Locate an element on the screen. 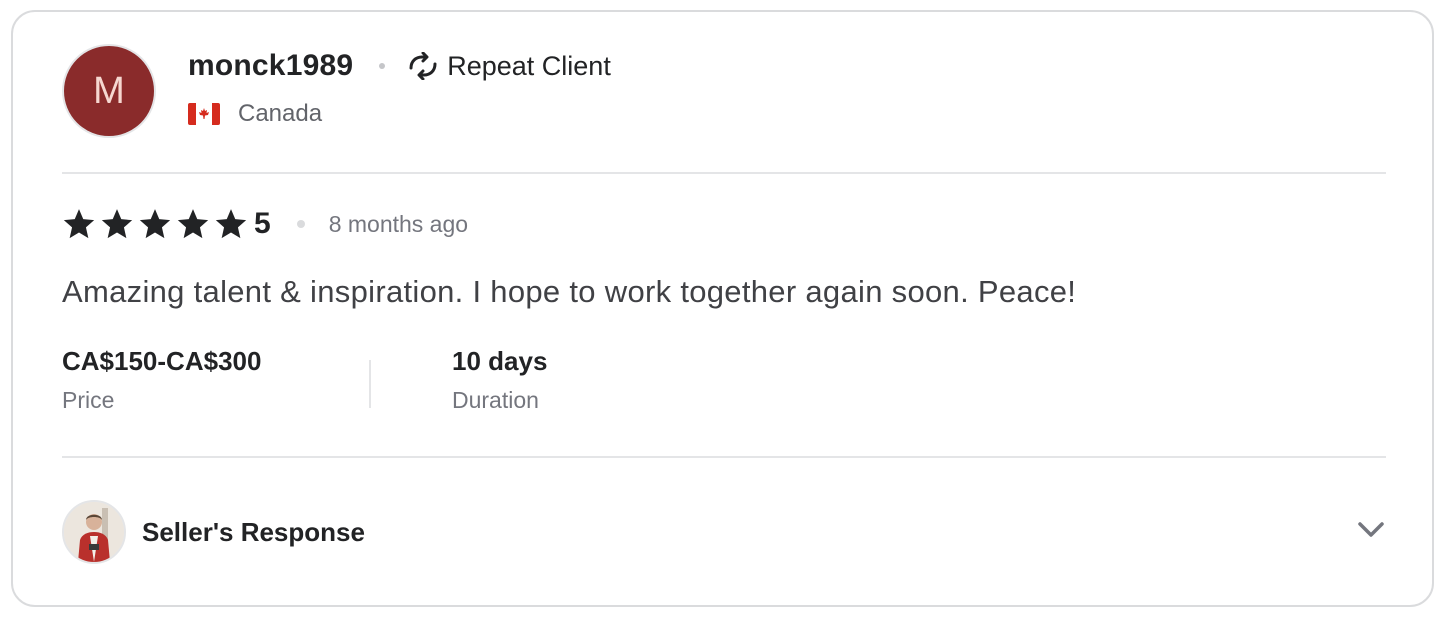 The image size is (1454, 618). country-row: Canada is located at coordinates (399, 114).